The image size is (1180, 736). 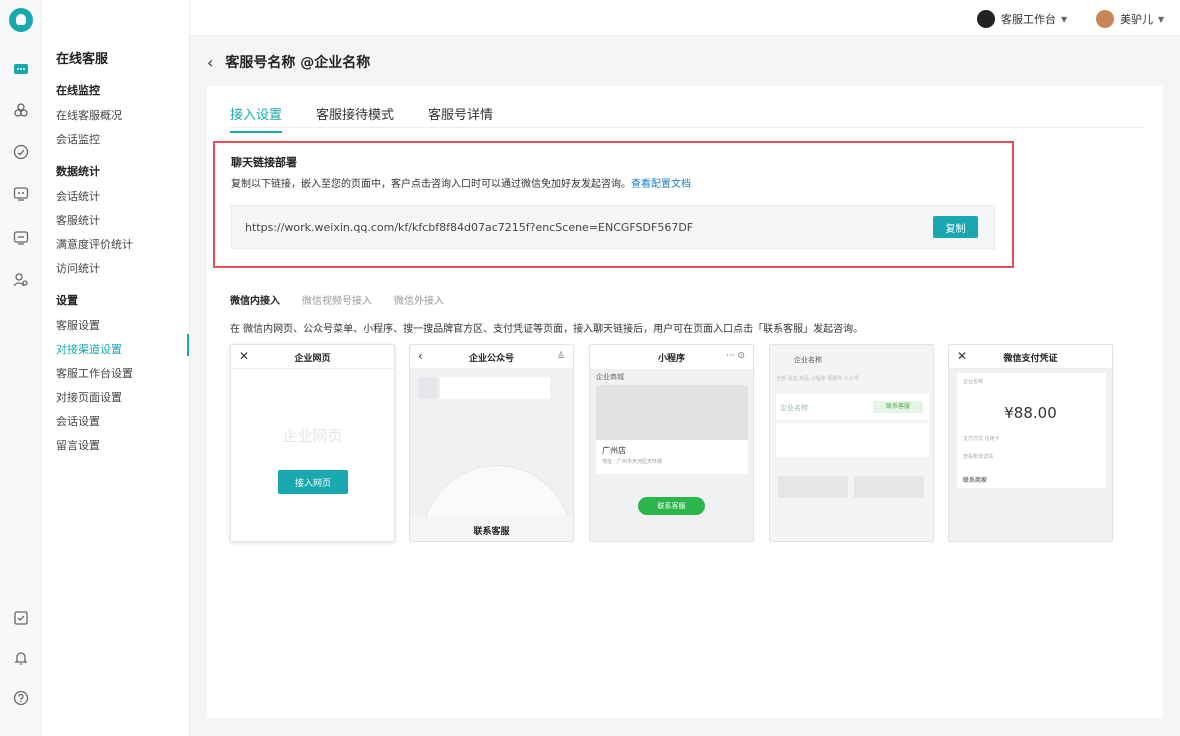 What do you see at coordinates (21, 280) in the screenshot?
I see `team-icon` at bounding box center [21, 280].